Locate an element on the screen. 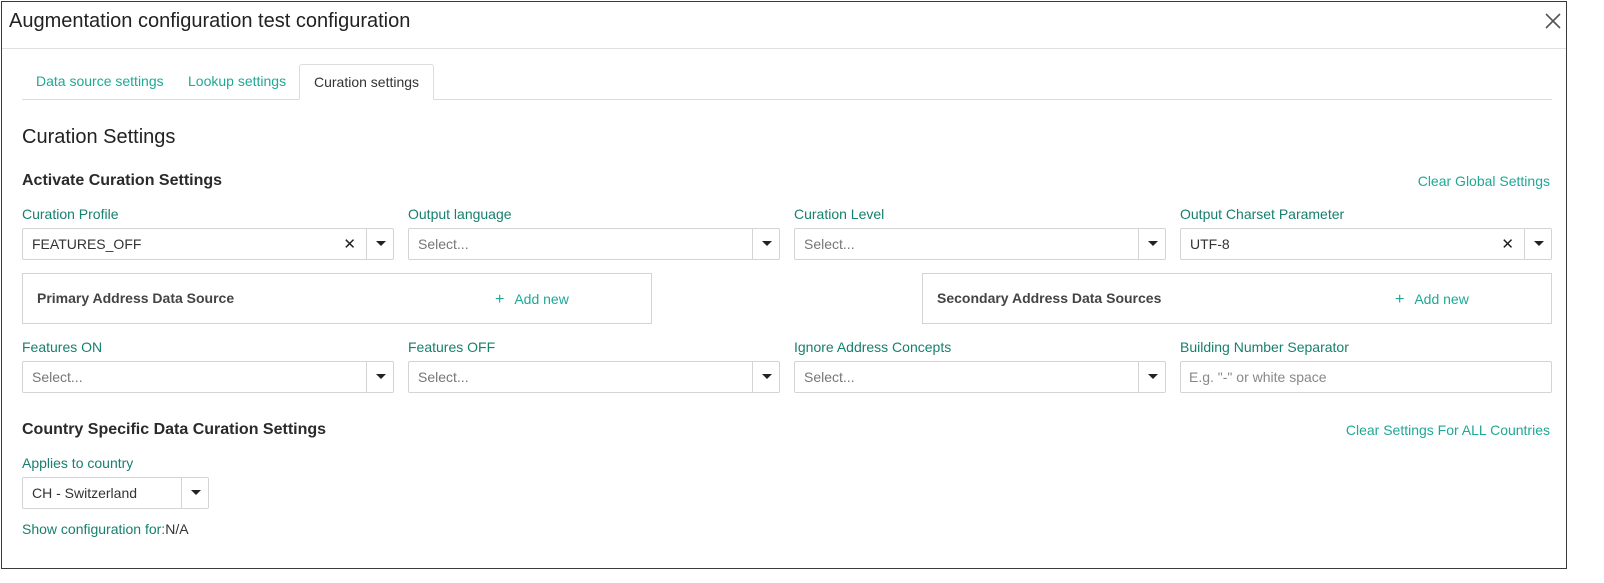  curation-profile-select: FEATURES_OFF ✕ is located at coordinates (208, 244).